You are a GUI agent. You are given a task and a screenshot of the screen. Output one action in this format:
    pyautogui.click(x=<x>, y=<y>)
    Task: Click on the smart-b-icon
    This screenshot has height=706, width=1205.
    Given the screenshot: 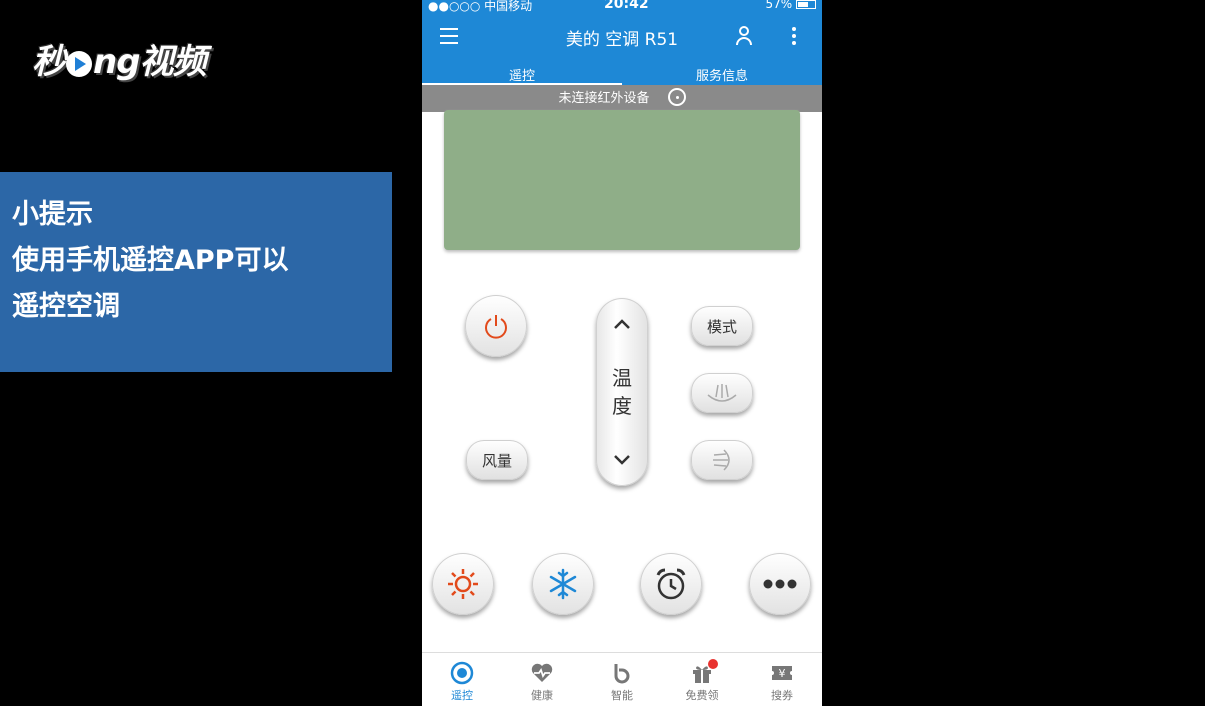 What is the action you would take?
    pyautogui.click(x=622, y=674)
    